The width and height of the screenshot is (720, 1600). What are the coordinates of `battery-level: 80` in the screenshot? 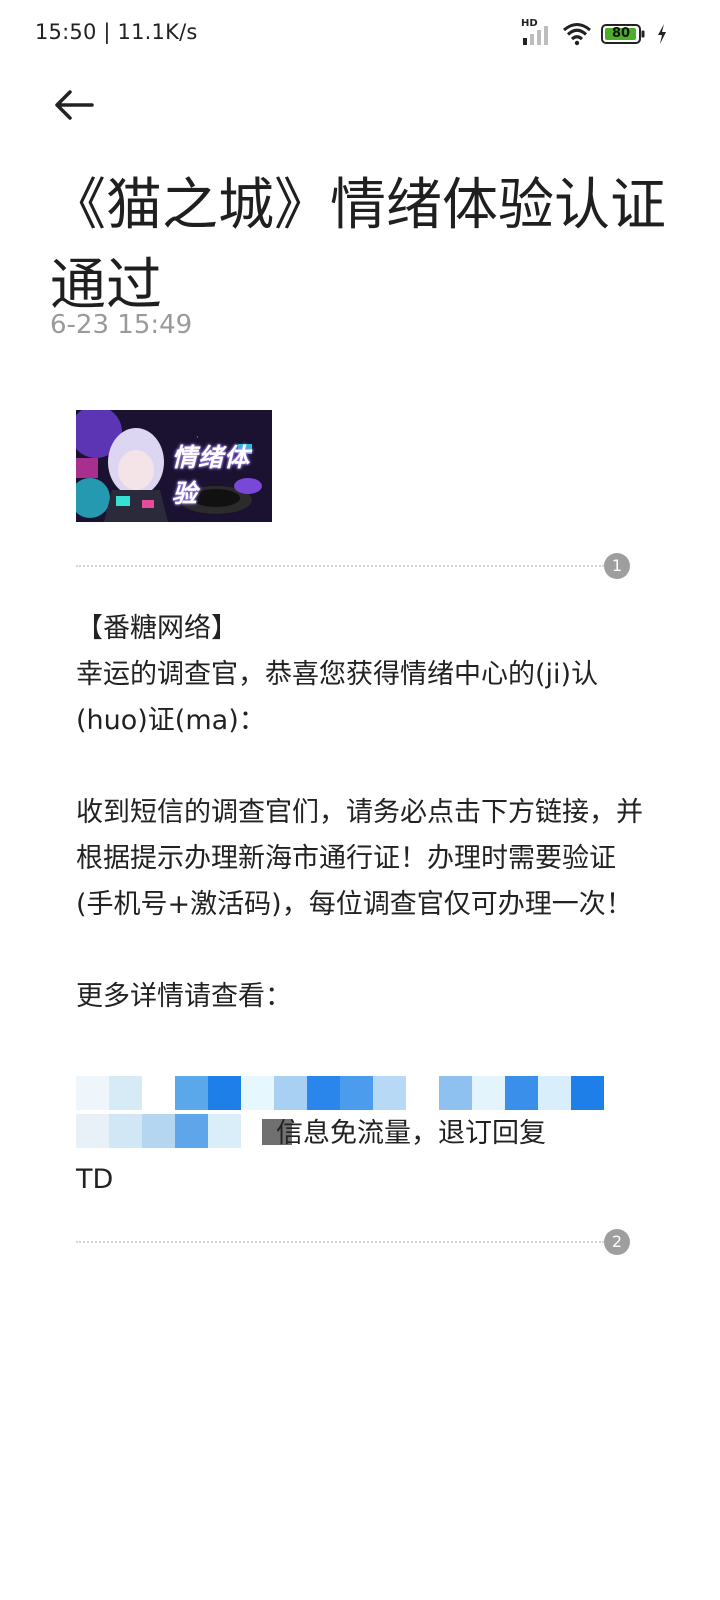 It's located at (621, 33).